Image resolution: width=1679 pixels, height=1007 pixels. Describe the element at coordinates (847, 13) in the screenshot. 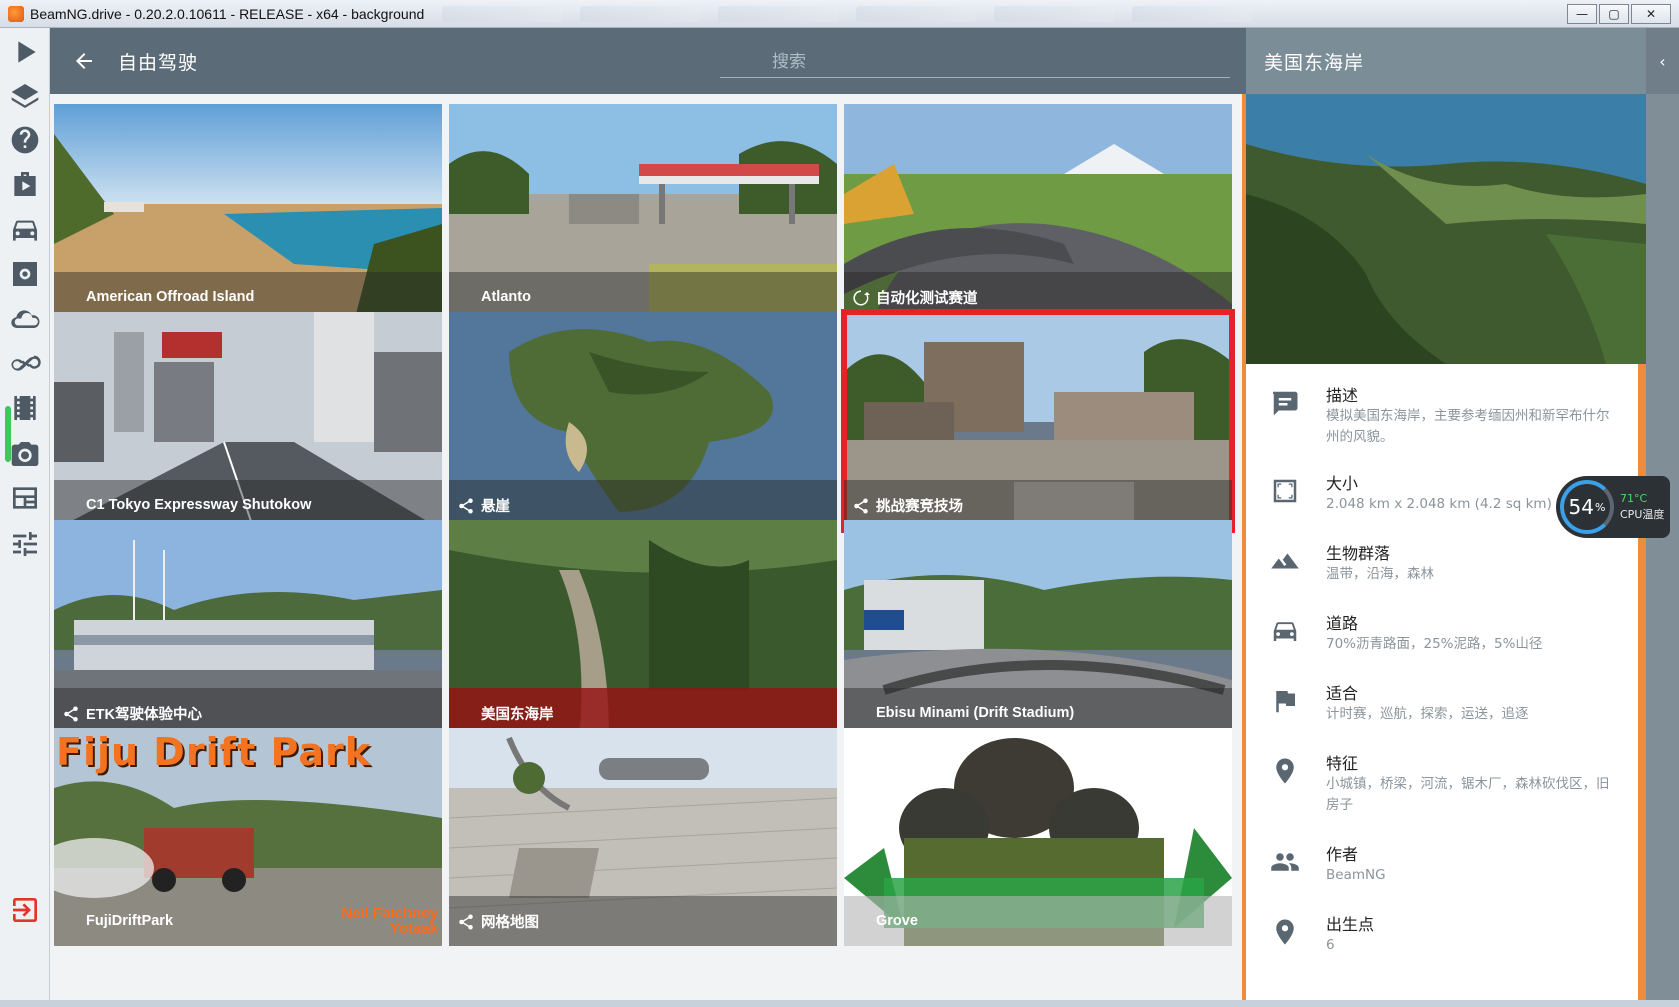

I see `background-taskbar-ghosts` at that location.